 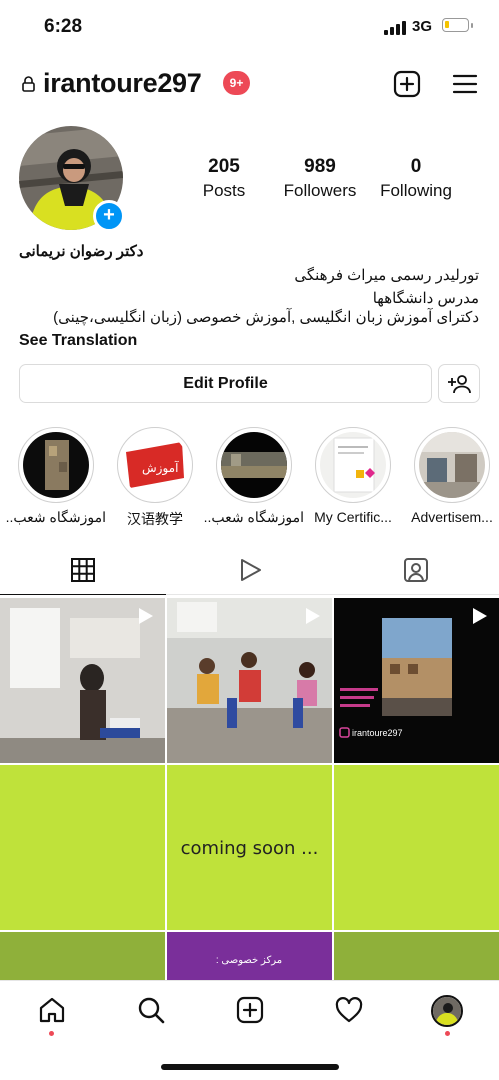 I want to click on profile-tabs, so click(x=249, y=571).